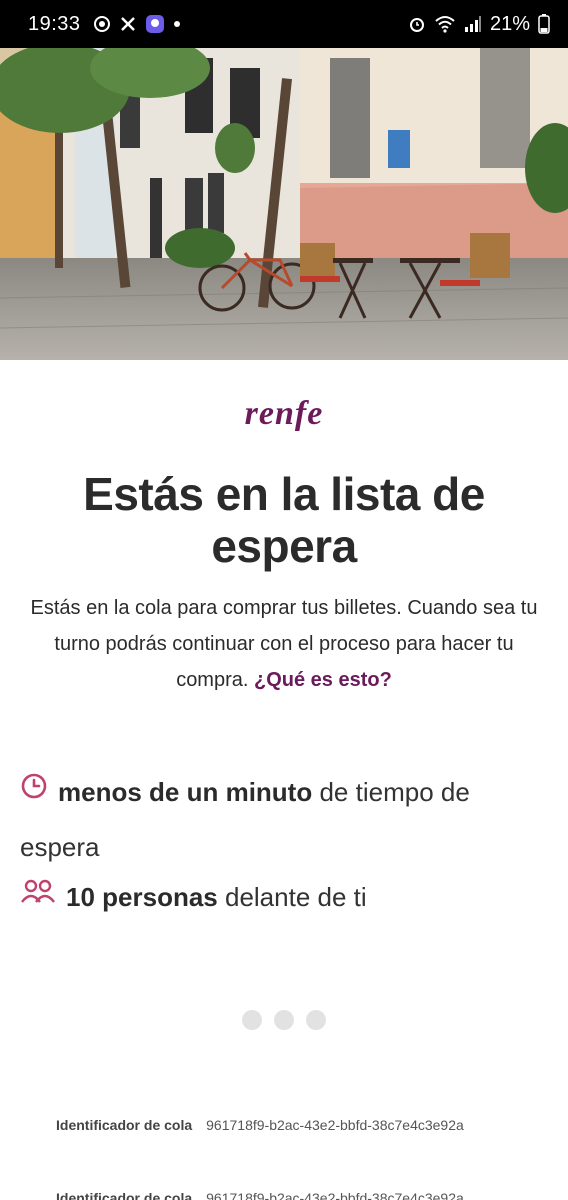  I want to click on renfe-logo-text: renfe, so click(284, 413).